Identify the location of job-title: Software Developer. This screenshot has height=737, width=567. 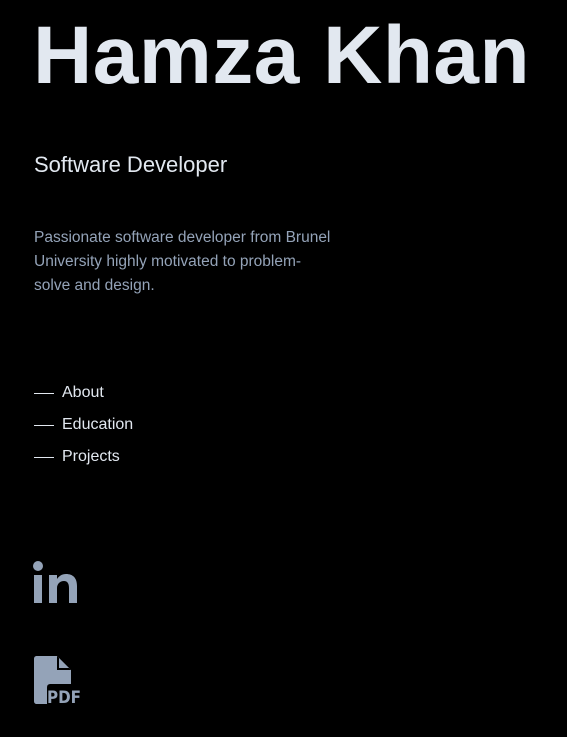
(131, 164).